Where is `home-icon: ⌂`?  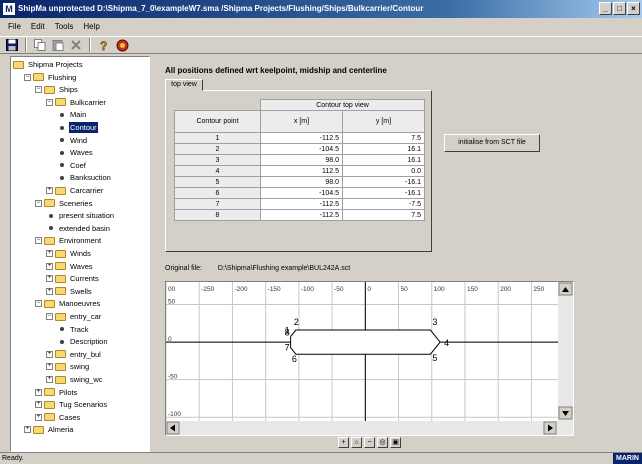 home-icon: ⌂ is located at coordinates (356, 442).